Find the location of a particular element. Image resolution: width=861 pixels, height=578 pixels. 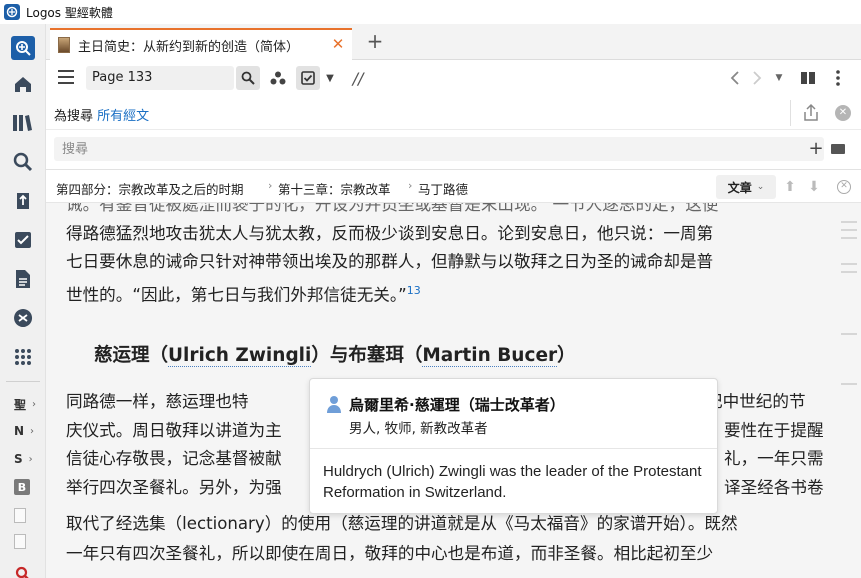

chevron-down-icon: ⌄ is located at coordinates (760, 187).